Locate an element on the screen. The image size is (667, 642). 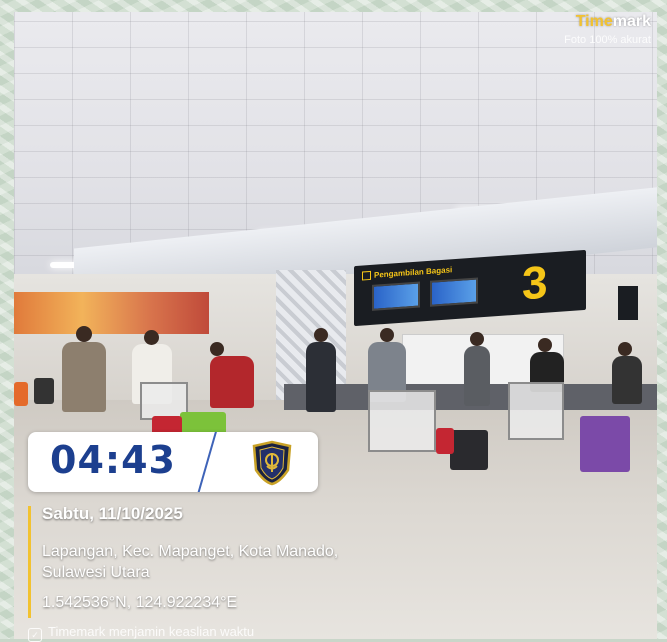
timemark-logo: Timemark is located at coordinates (613, 21).